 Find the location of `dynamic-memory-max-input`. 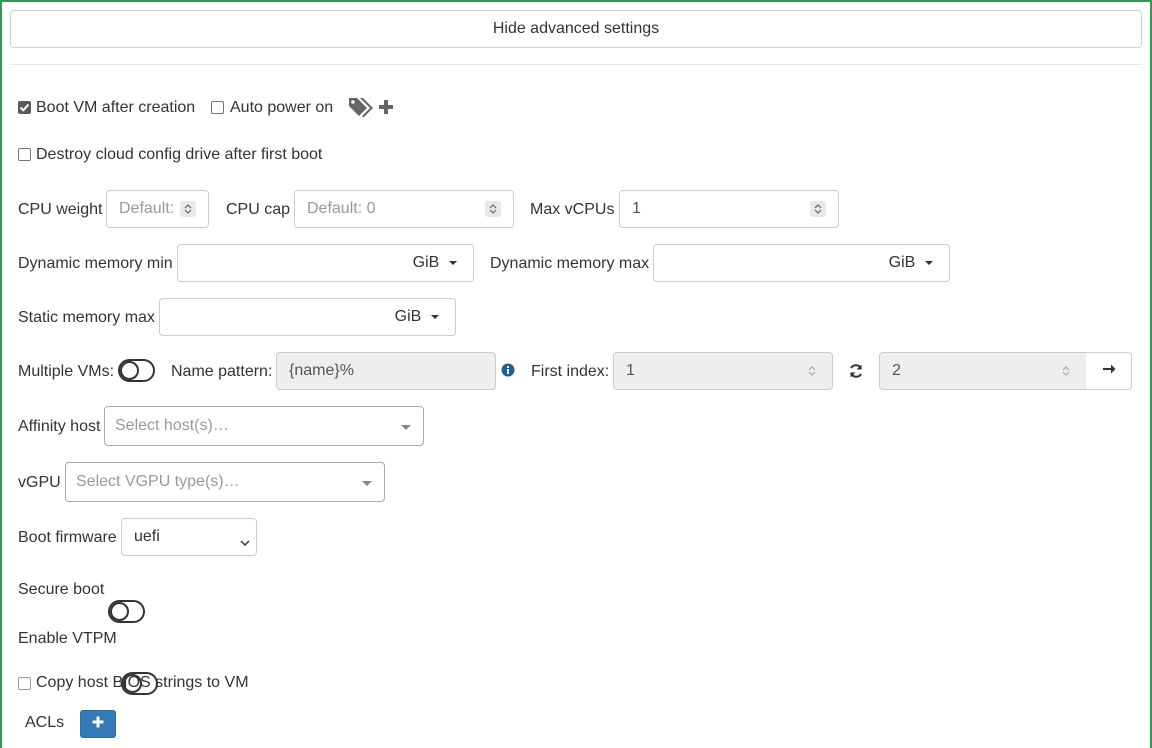

dynamic-memory-max-input is located at coordinates (763, 263).